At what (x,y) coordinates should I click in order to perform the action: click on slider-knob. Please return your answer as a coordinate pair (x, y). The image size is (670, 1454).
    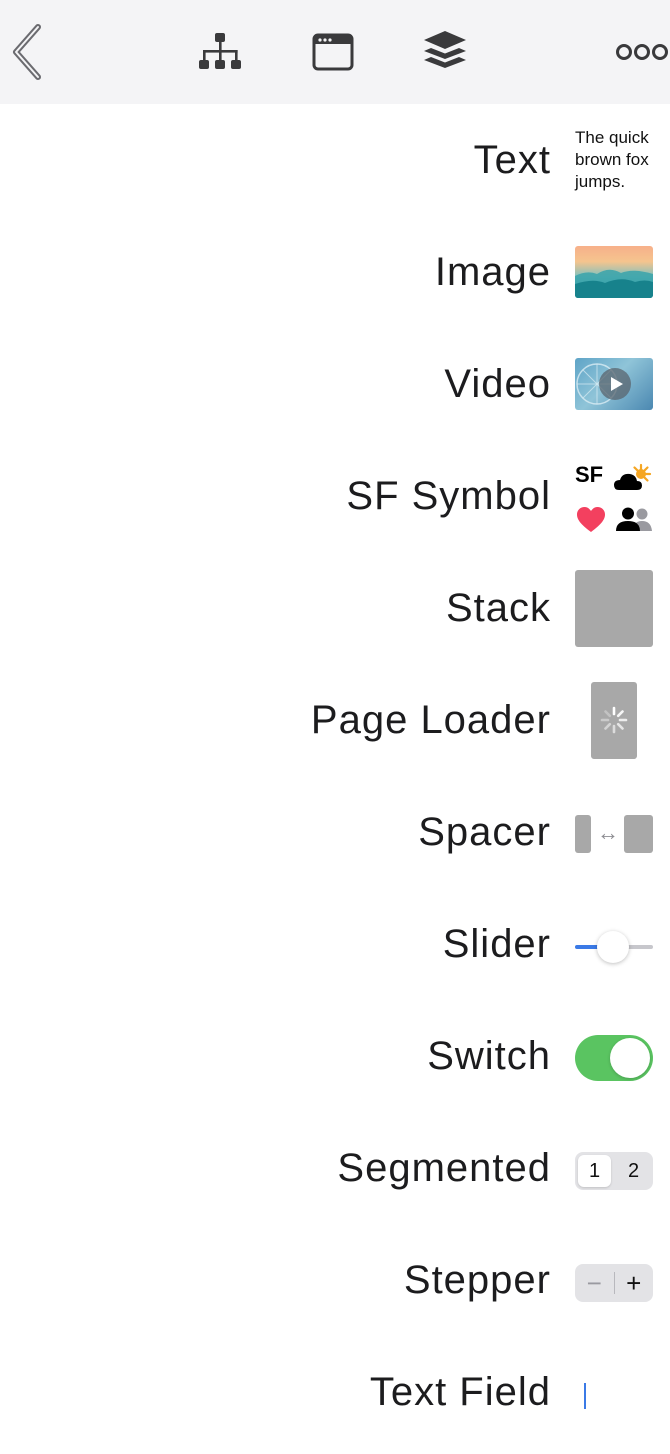
    Looking at the image, I should click on (613, 947).